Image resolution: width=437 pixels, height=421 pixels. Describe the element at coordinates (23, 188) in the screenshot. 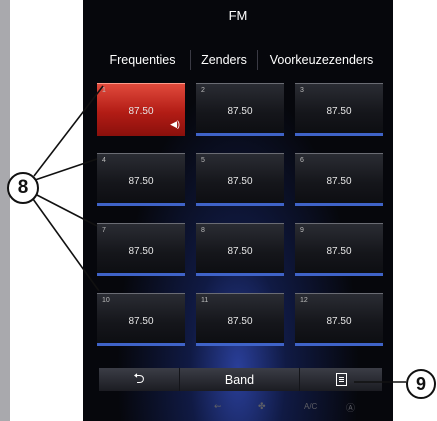

I see `callout-8: 8` at that location.